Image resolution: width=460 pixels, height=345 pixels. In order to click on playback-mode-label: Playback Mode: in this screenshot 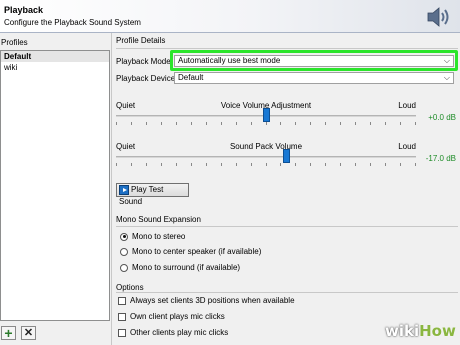, I will do `click(144, 61)`.